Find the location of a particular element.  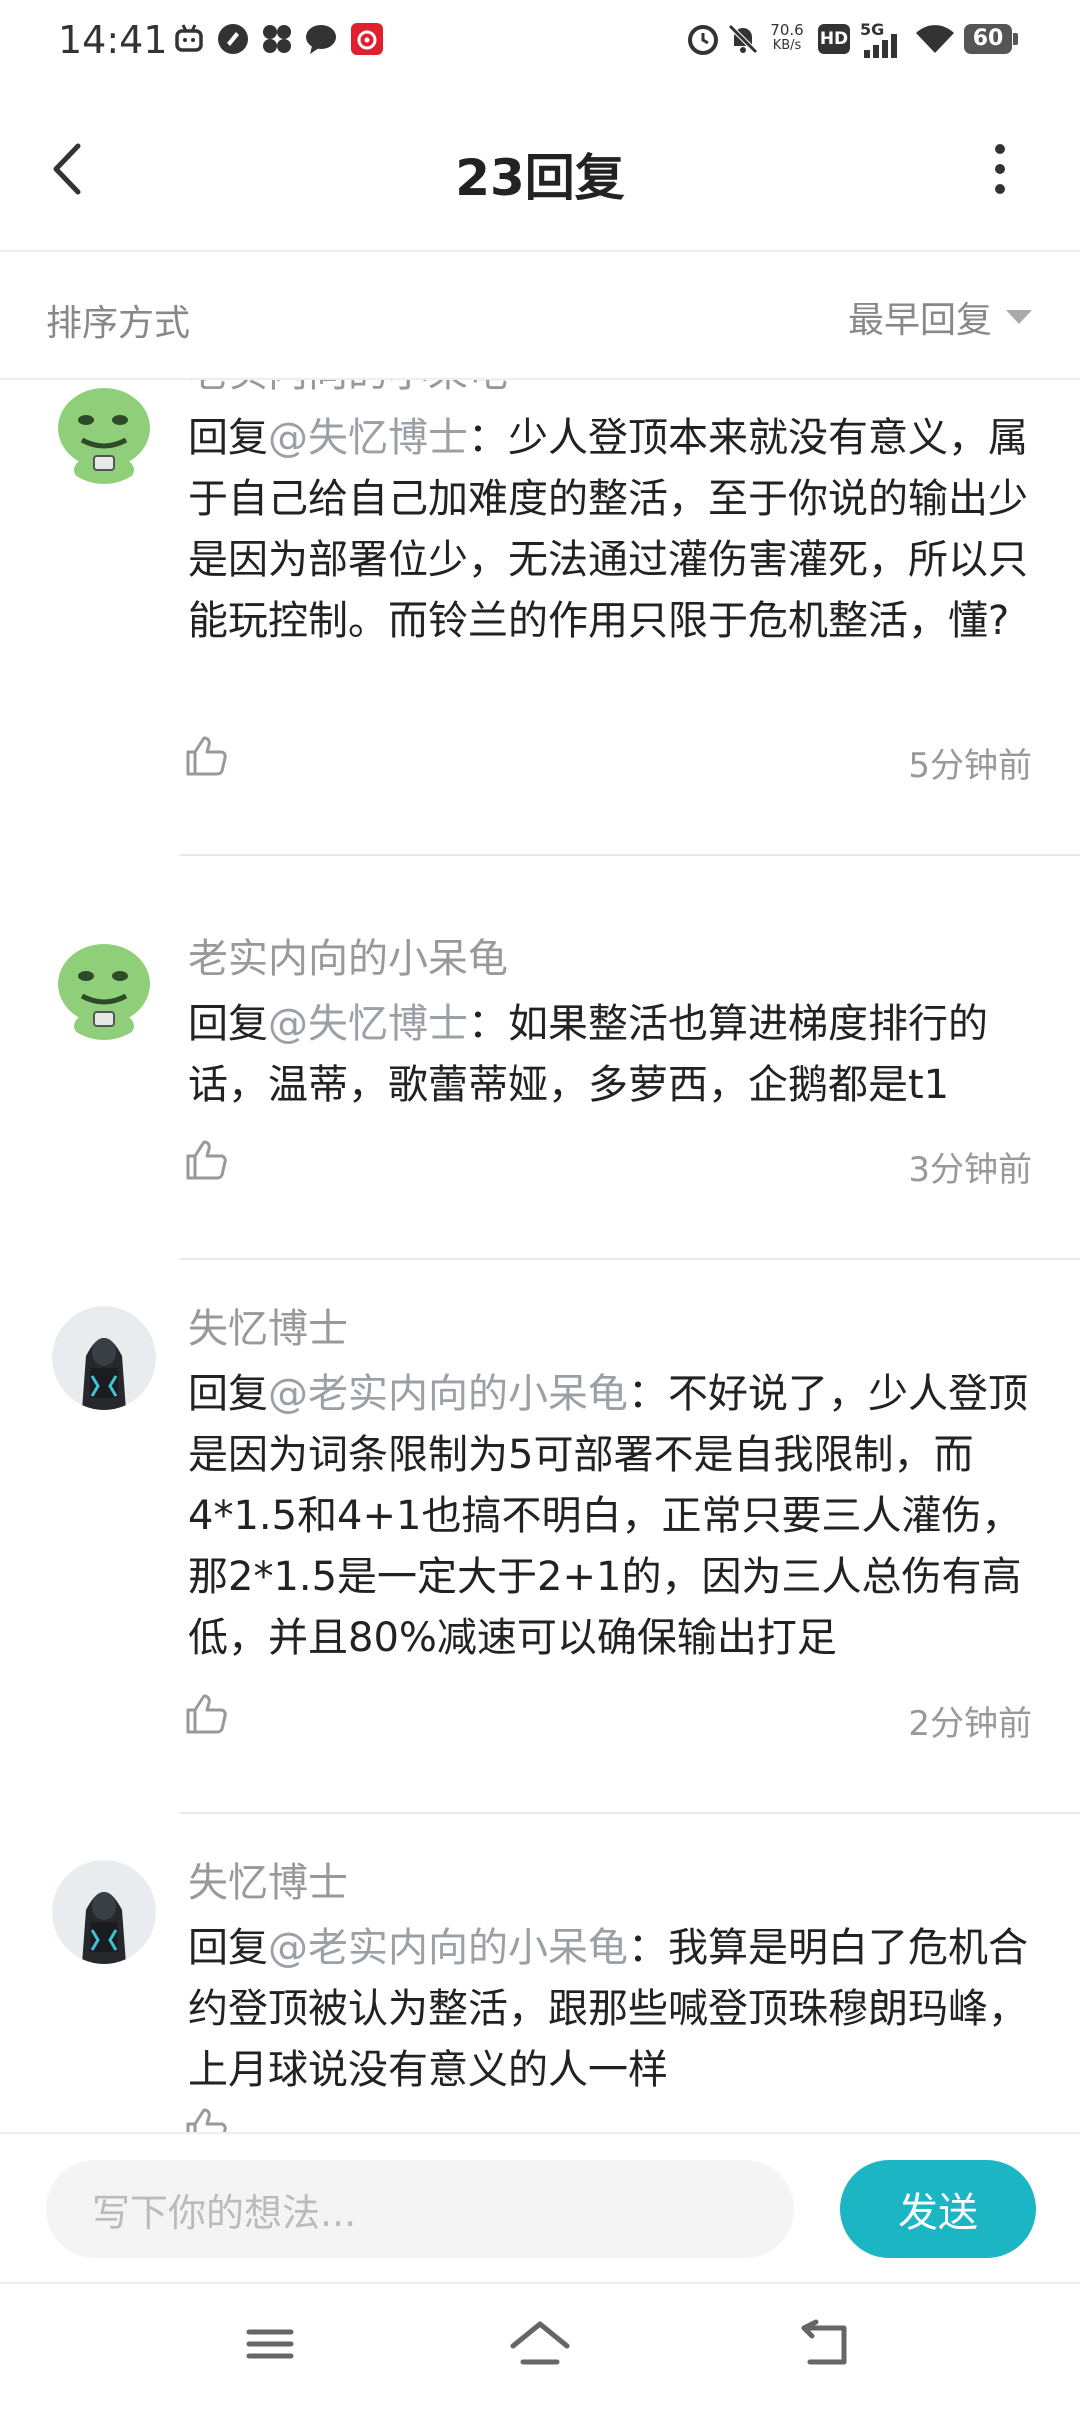

net-speed: 70.6 KB/s is located at coordinates (787, 37).